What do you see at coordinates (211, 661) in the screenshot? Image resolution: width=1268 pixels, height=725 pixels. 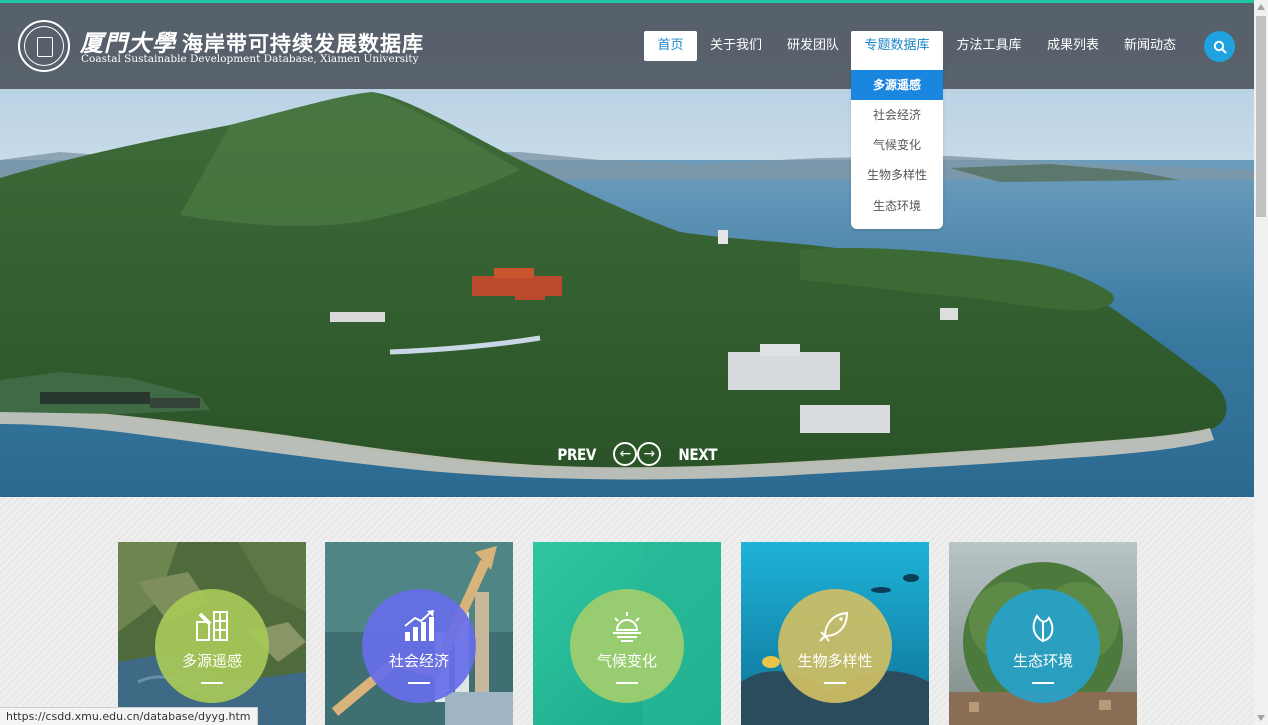 I see `card-remote-sensing-title: 多源遥感` at bounding box center [211, 661].